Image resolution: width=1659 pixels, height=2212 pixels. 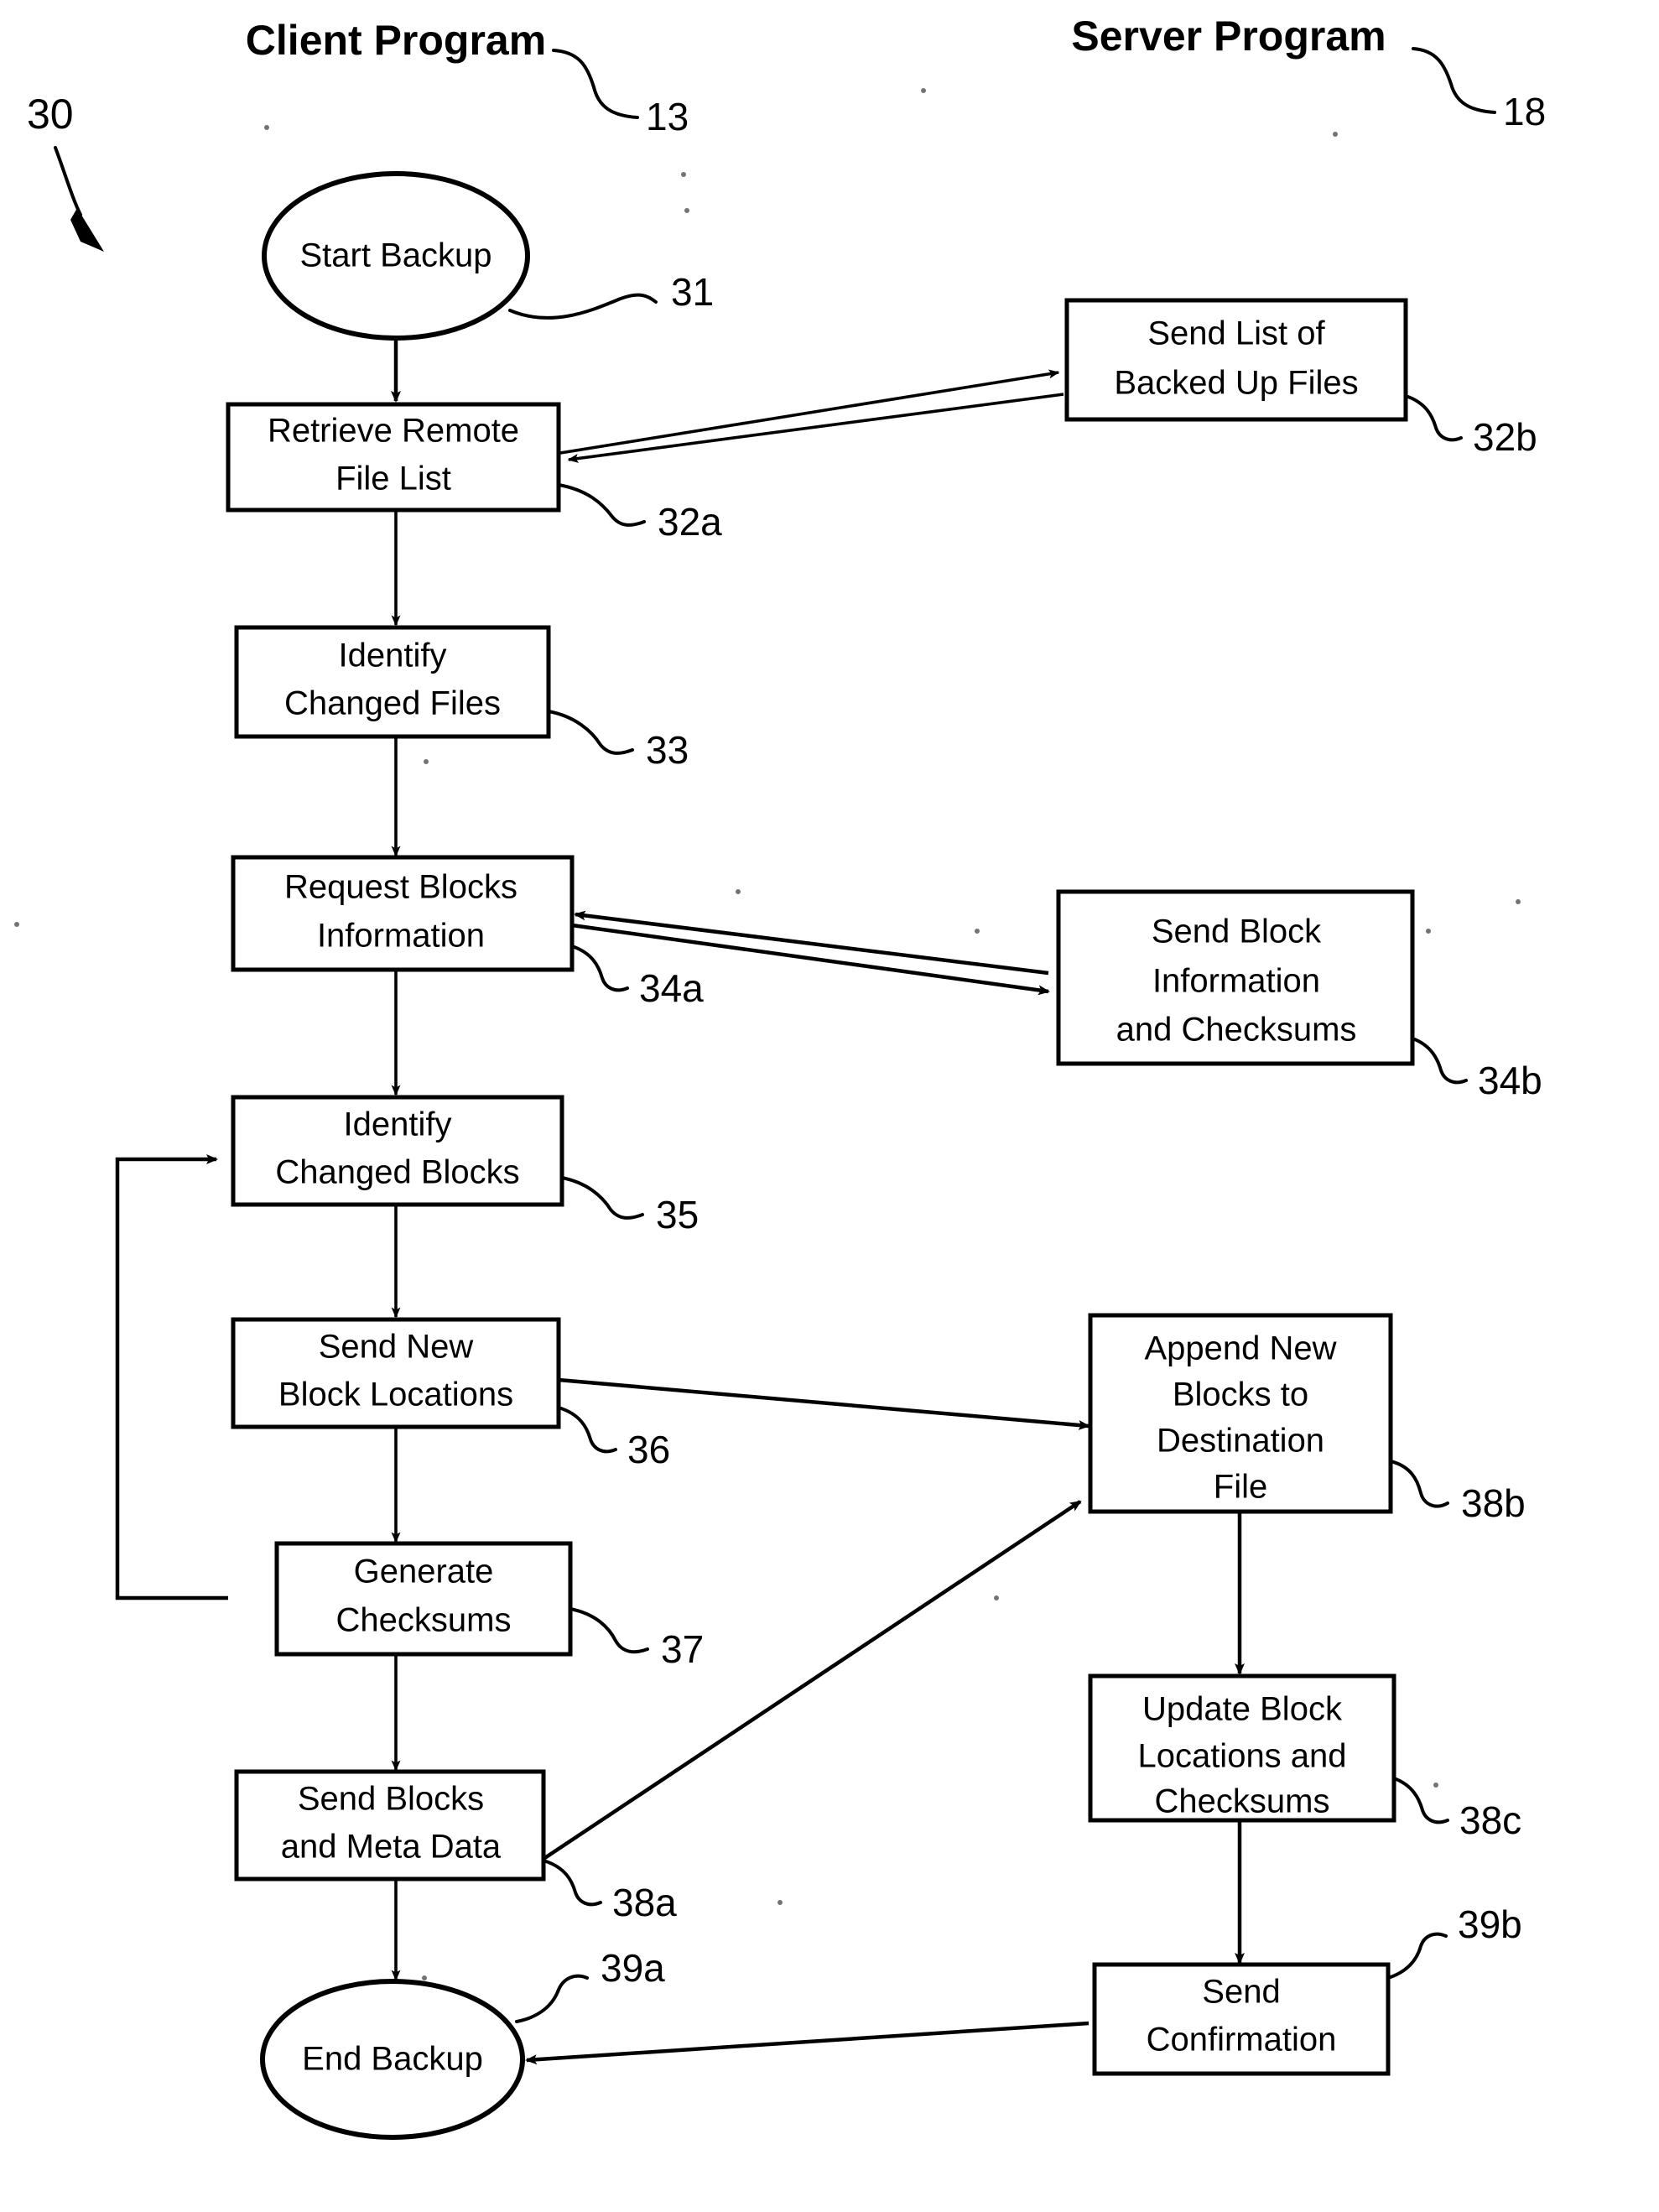 I want to click on edge-retrieve-to-sendlist, so click(x=809, y=412).